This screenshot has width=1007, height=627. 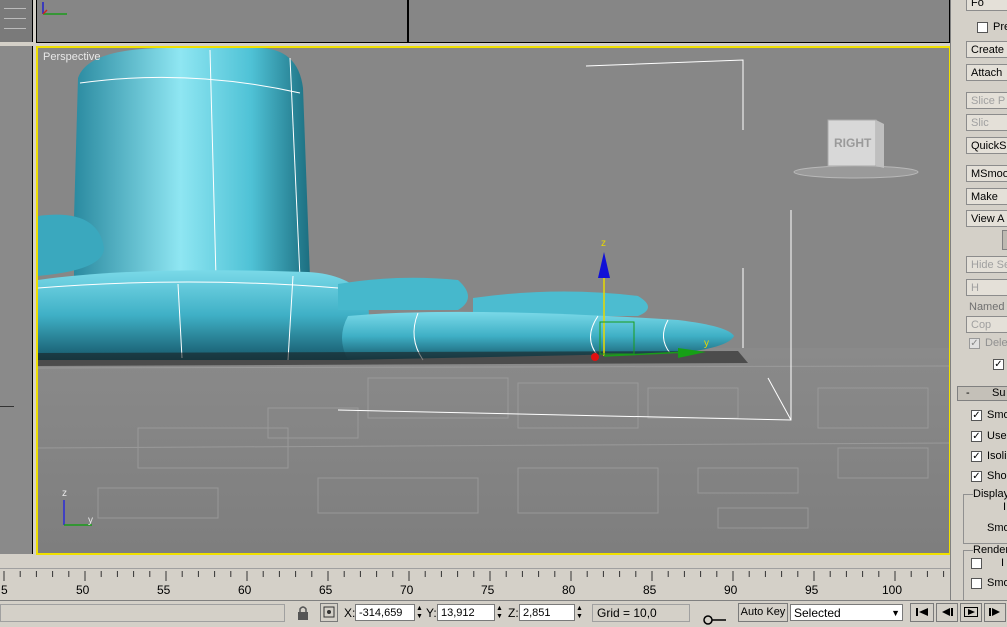 What do you see at coordinates (976, 415) in the screenshot?
I see `option-check-smooth: ✓` at bounding box center [976, 415].